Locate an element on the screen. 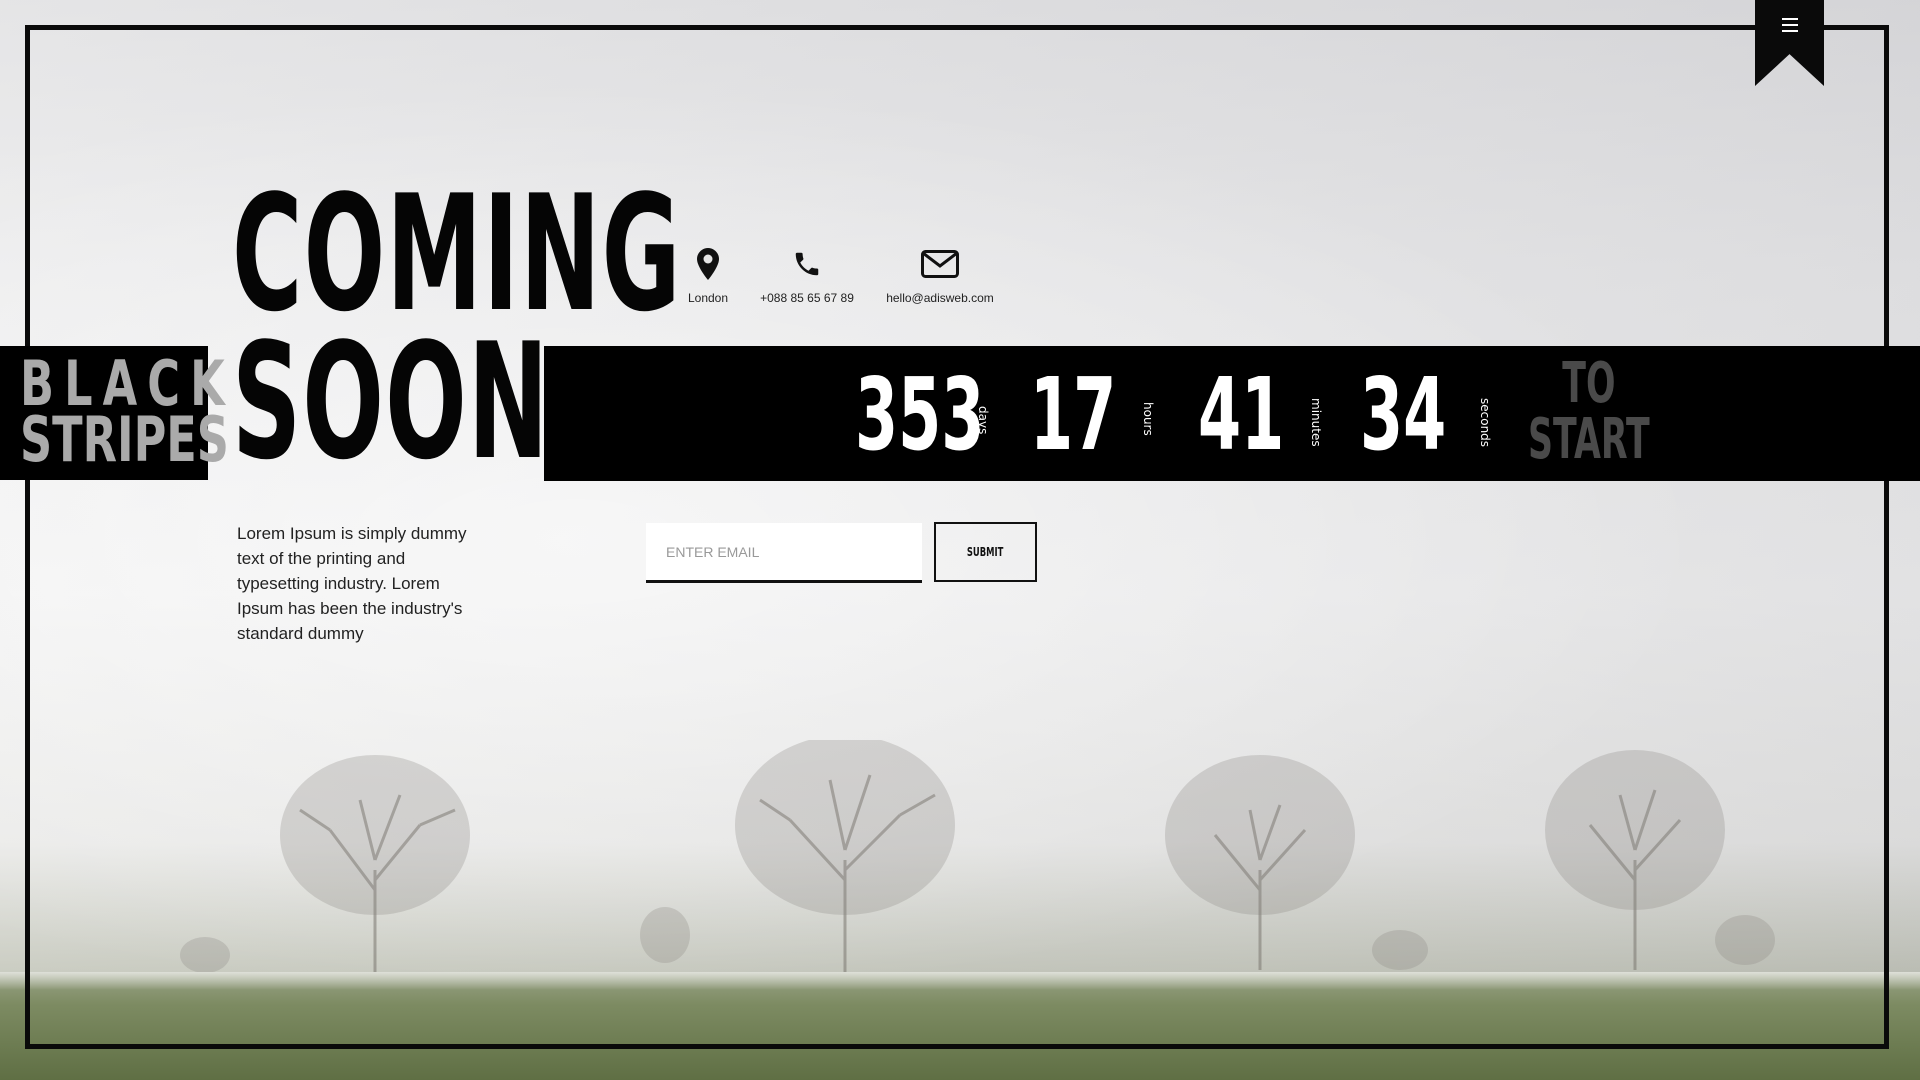 The height and width of the screenshot is (1080, 1920). envelope-icon is located at coordinates (940, 264).